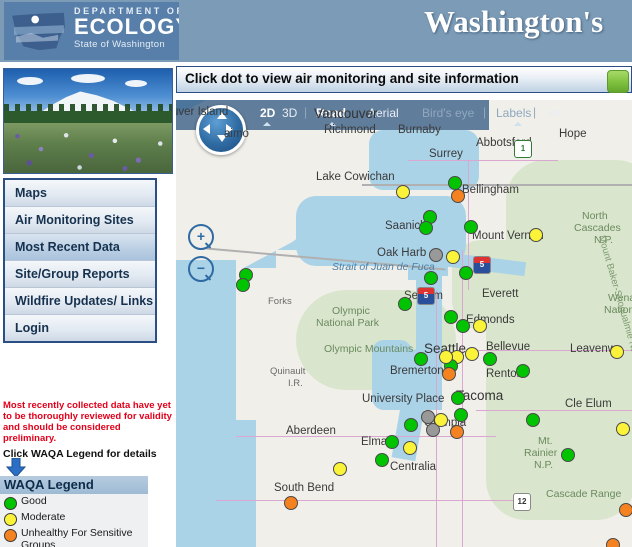  What do you see at coordinates (80, 274) in the screenshot?
I see `nav-item-site-group-reports: Site/Group Reports` at bounding box center [80, 274].